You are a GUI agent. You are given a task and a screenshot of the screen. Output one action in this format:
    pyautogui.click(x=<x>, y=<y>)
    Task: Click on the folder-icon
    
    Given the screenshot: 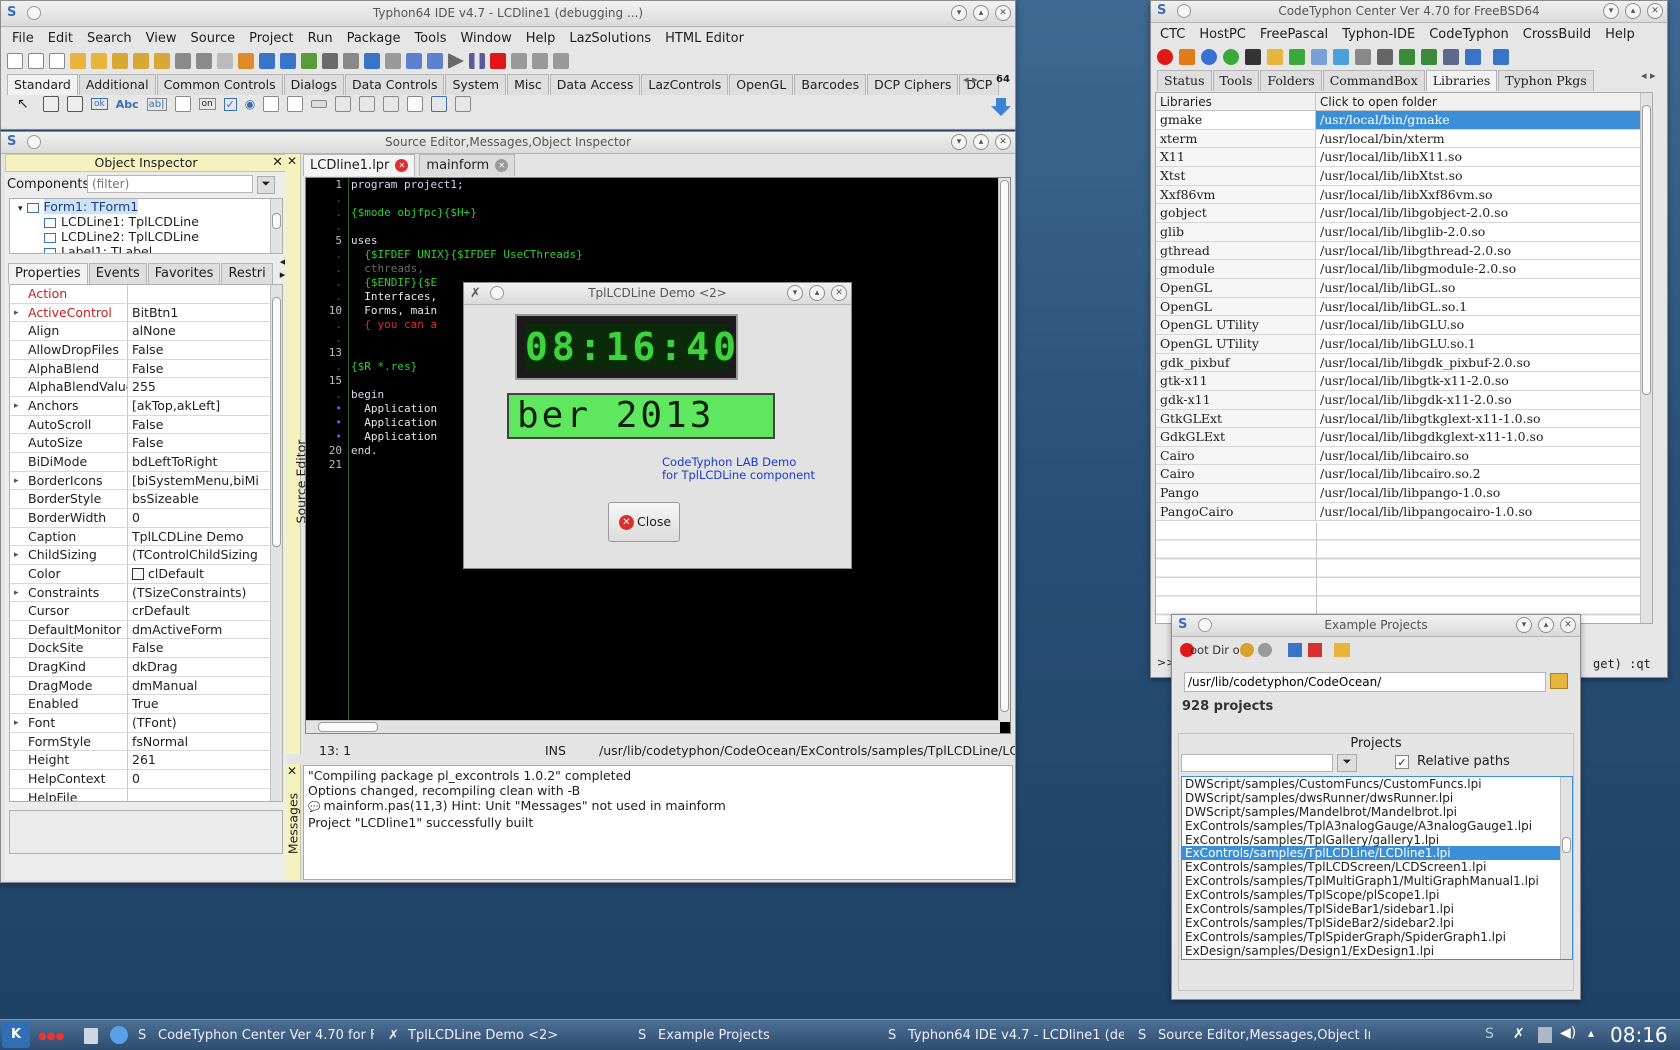 What is the action you would take?
    pyautogui.click(x=1342, y=650)
    